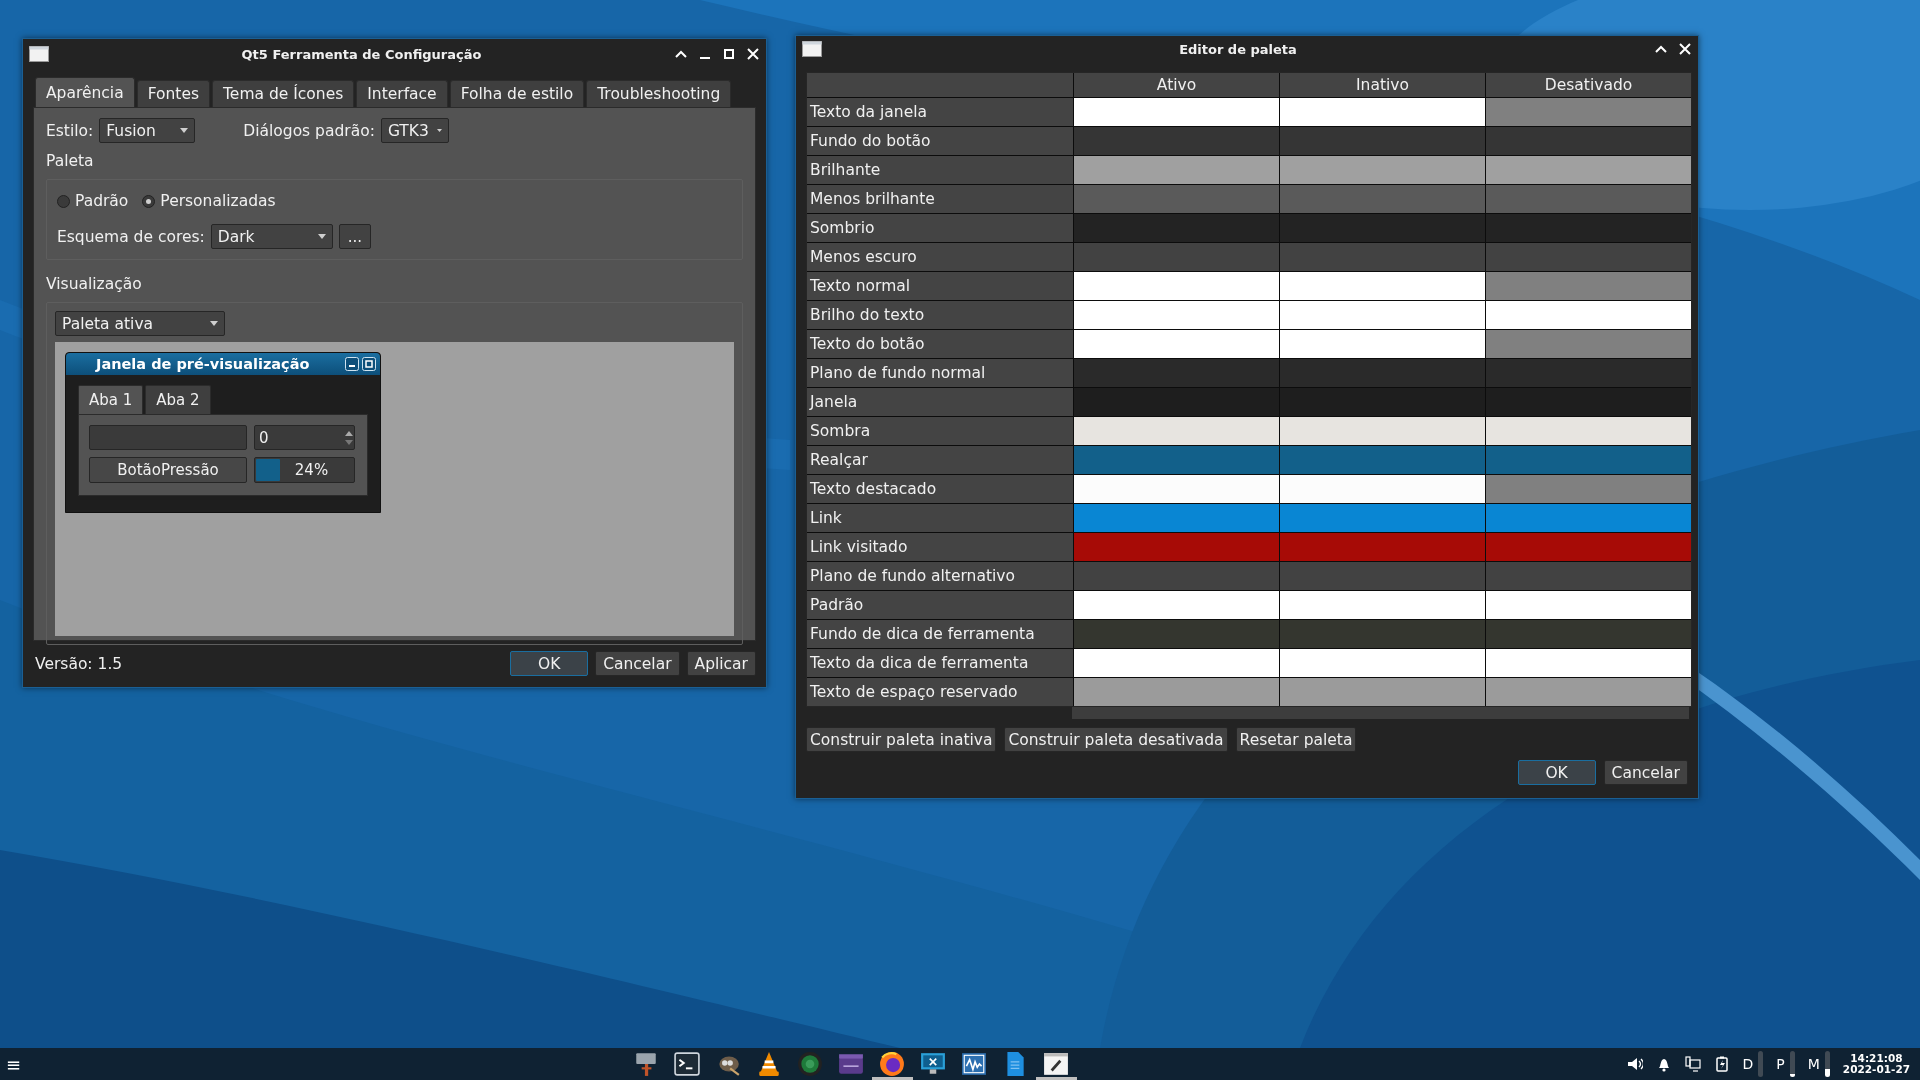 The image size is (1920, 1080). I want to click on text-field, so click(168, 437).